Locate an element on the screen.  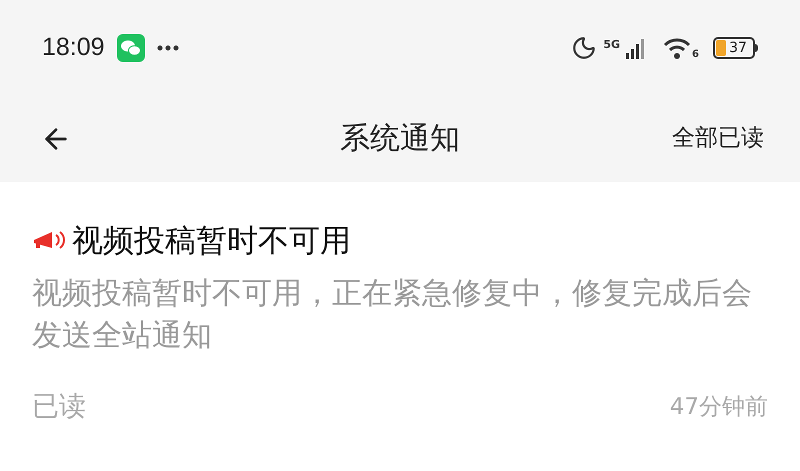
network-label: 5G is located at coordinates (611, 44).